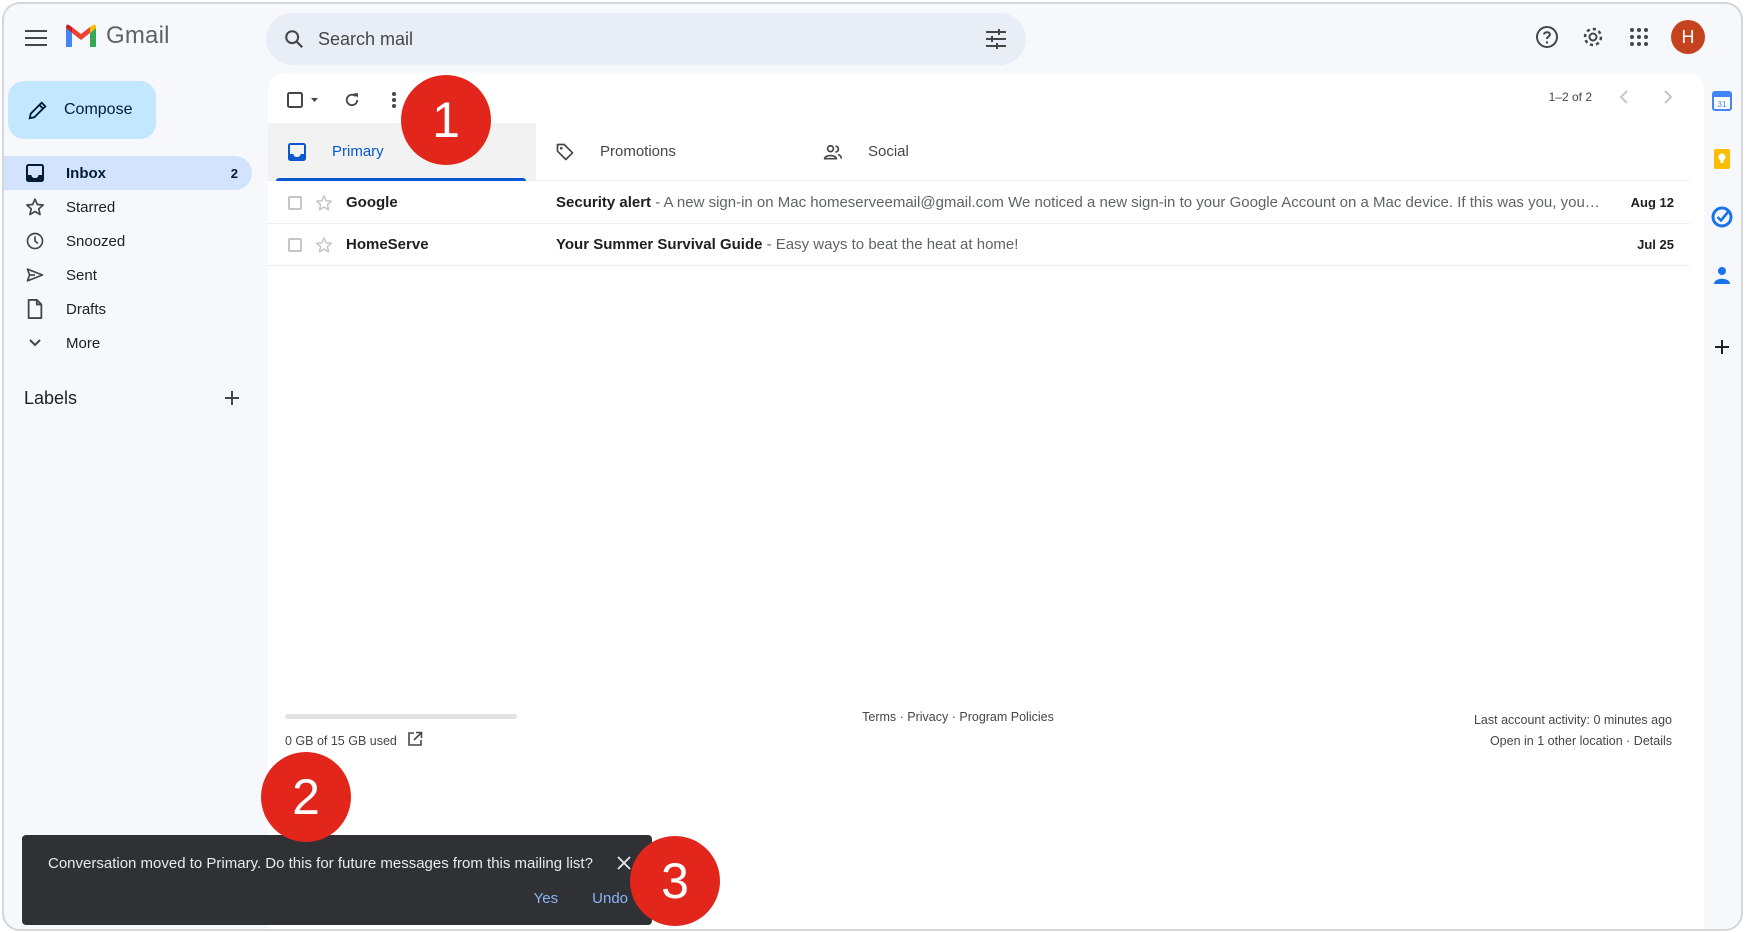 This screenshot has height=933, width=1745. Describe the element at coordinates (1722, 159) in the screenshot. I see `keep-icon` at that location.